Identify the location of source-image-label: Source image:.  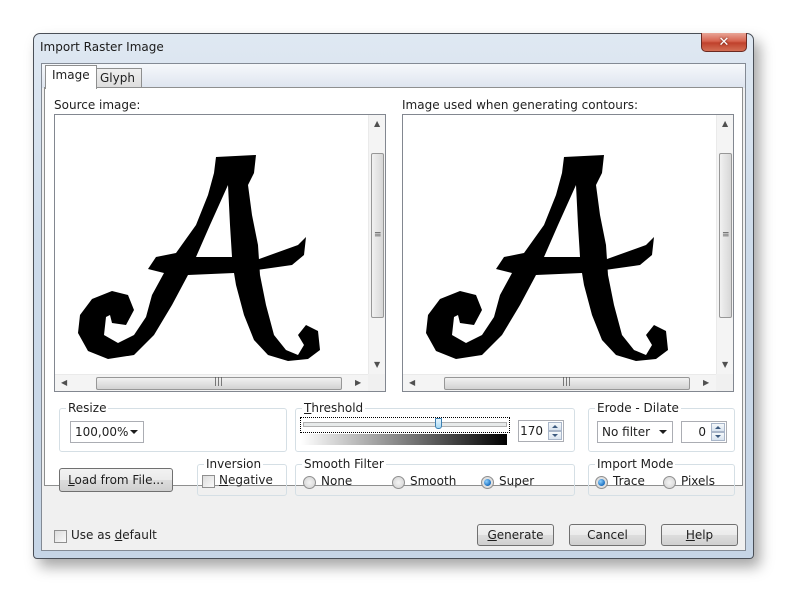
(97, 105).